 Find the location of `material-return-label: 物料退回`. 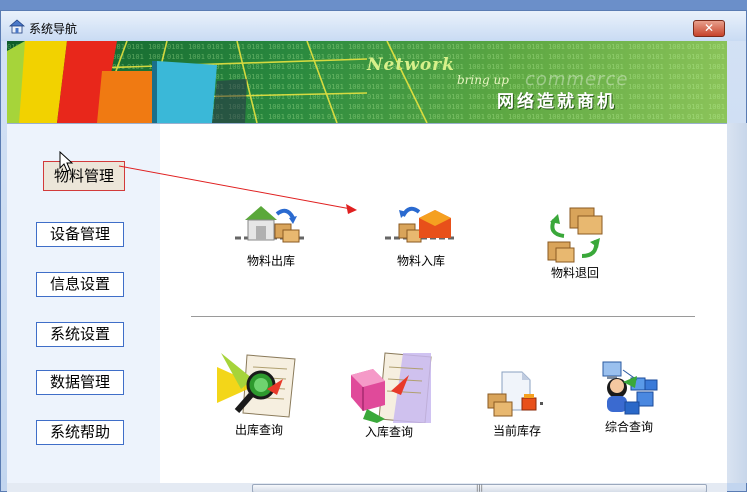

material-return-label: 物料退回 is located at coordinates (574, 273).